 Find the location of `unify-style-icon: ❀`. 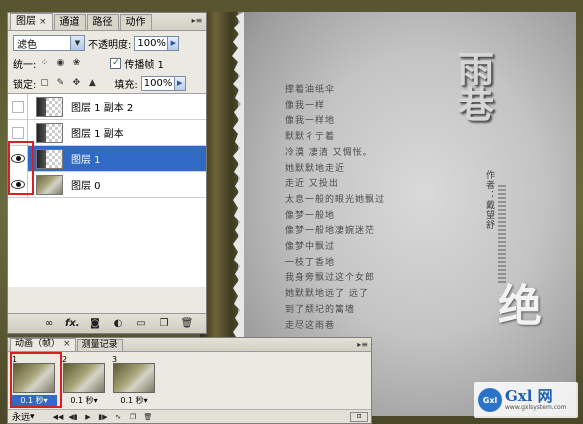

unify-style-icon: ❀ is located at coordinates (76, 63).